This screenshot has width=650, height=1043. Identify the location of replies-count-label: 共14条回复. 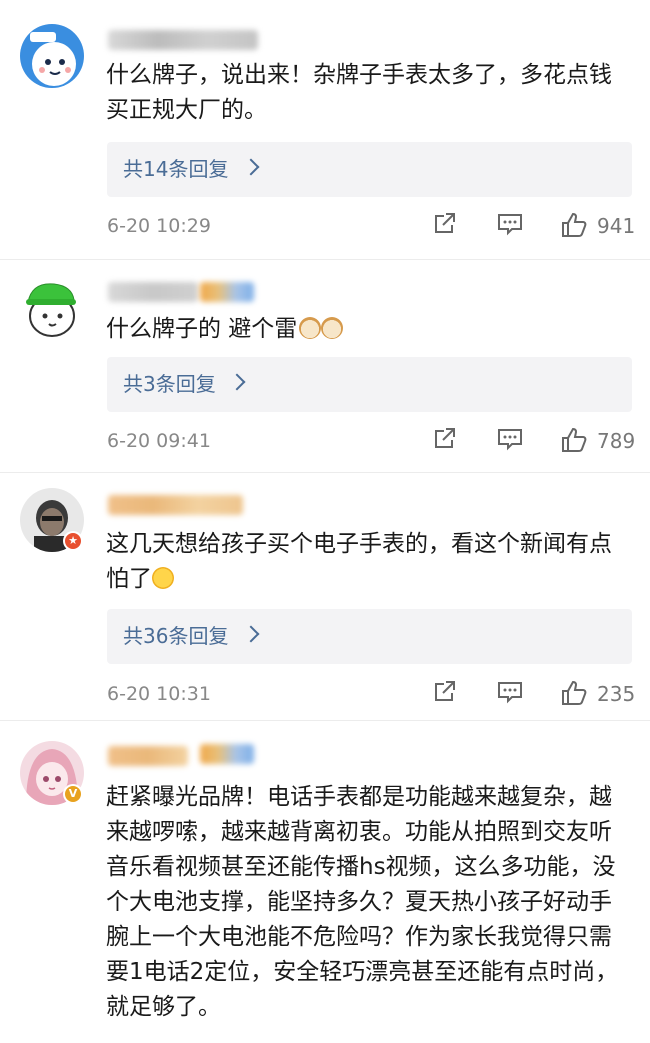
(176, 169).